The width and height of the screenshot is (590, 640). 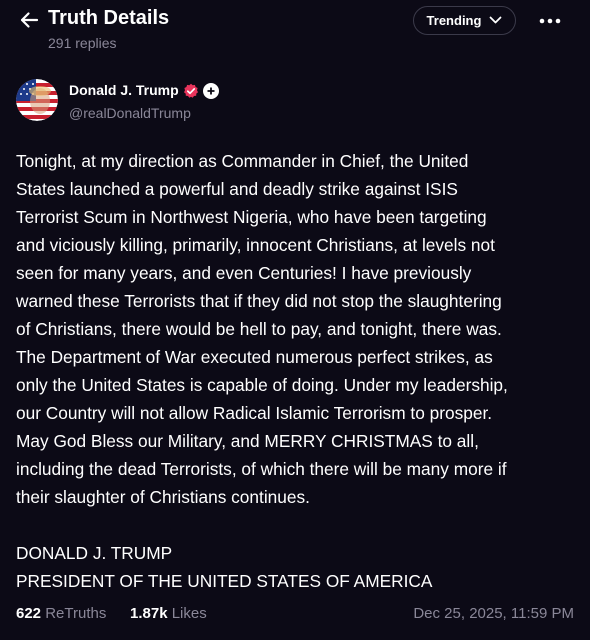 I want to click on arrow-left-icon, so click(x=29, y=20).